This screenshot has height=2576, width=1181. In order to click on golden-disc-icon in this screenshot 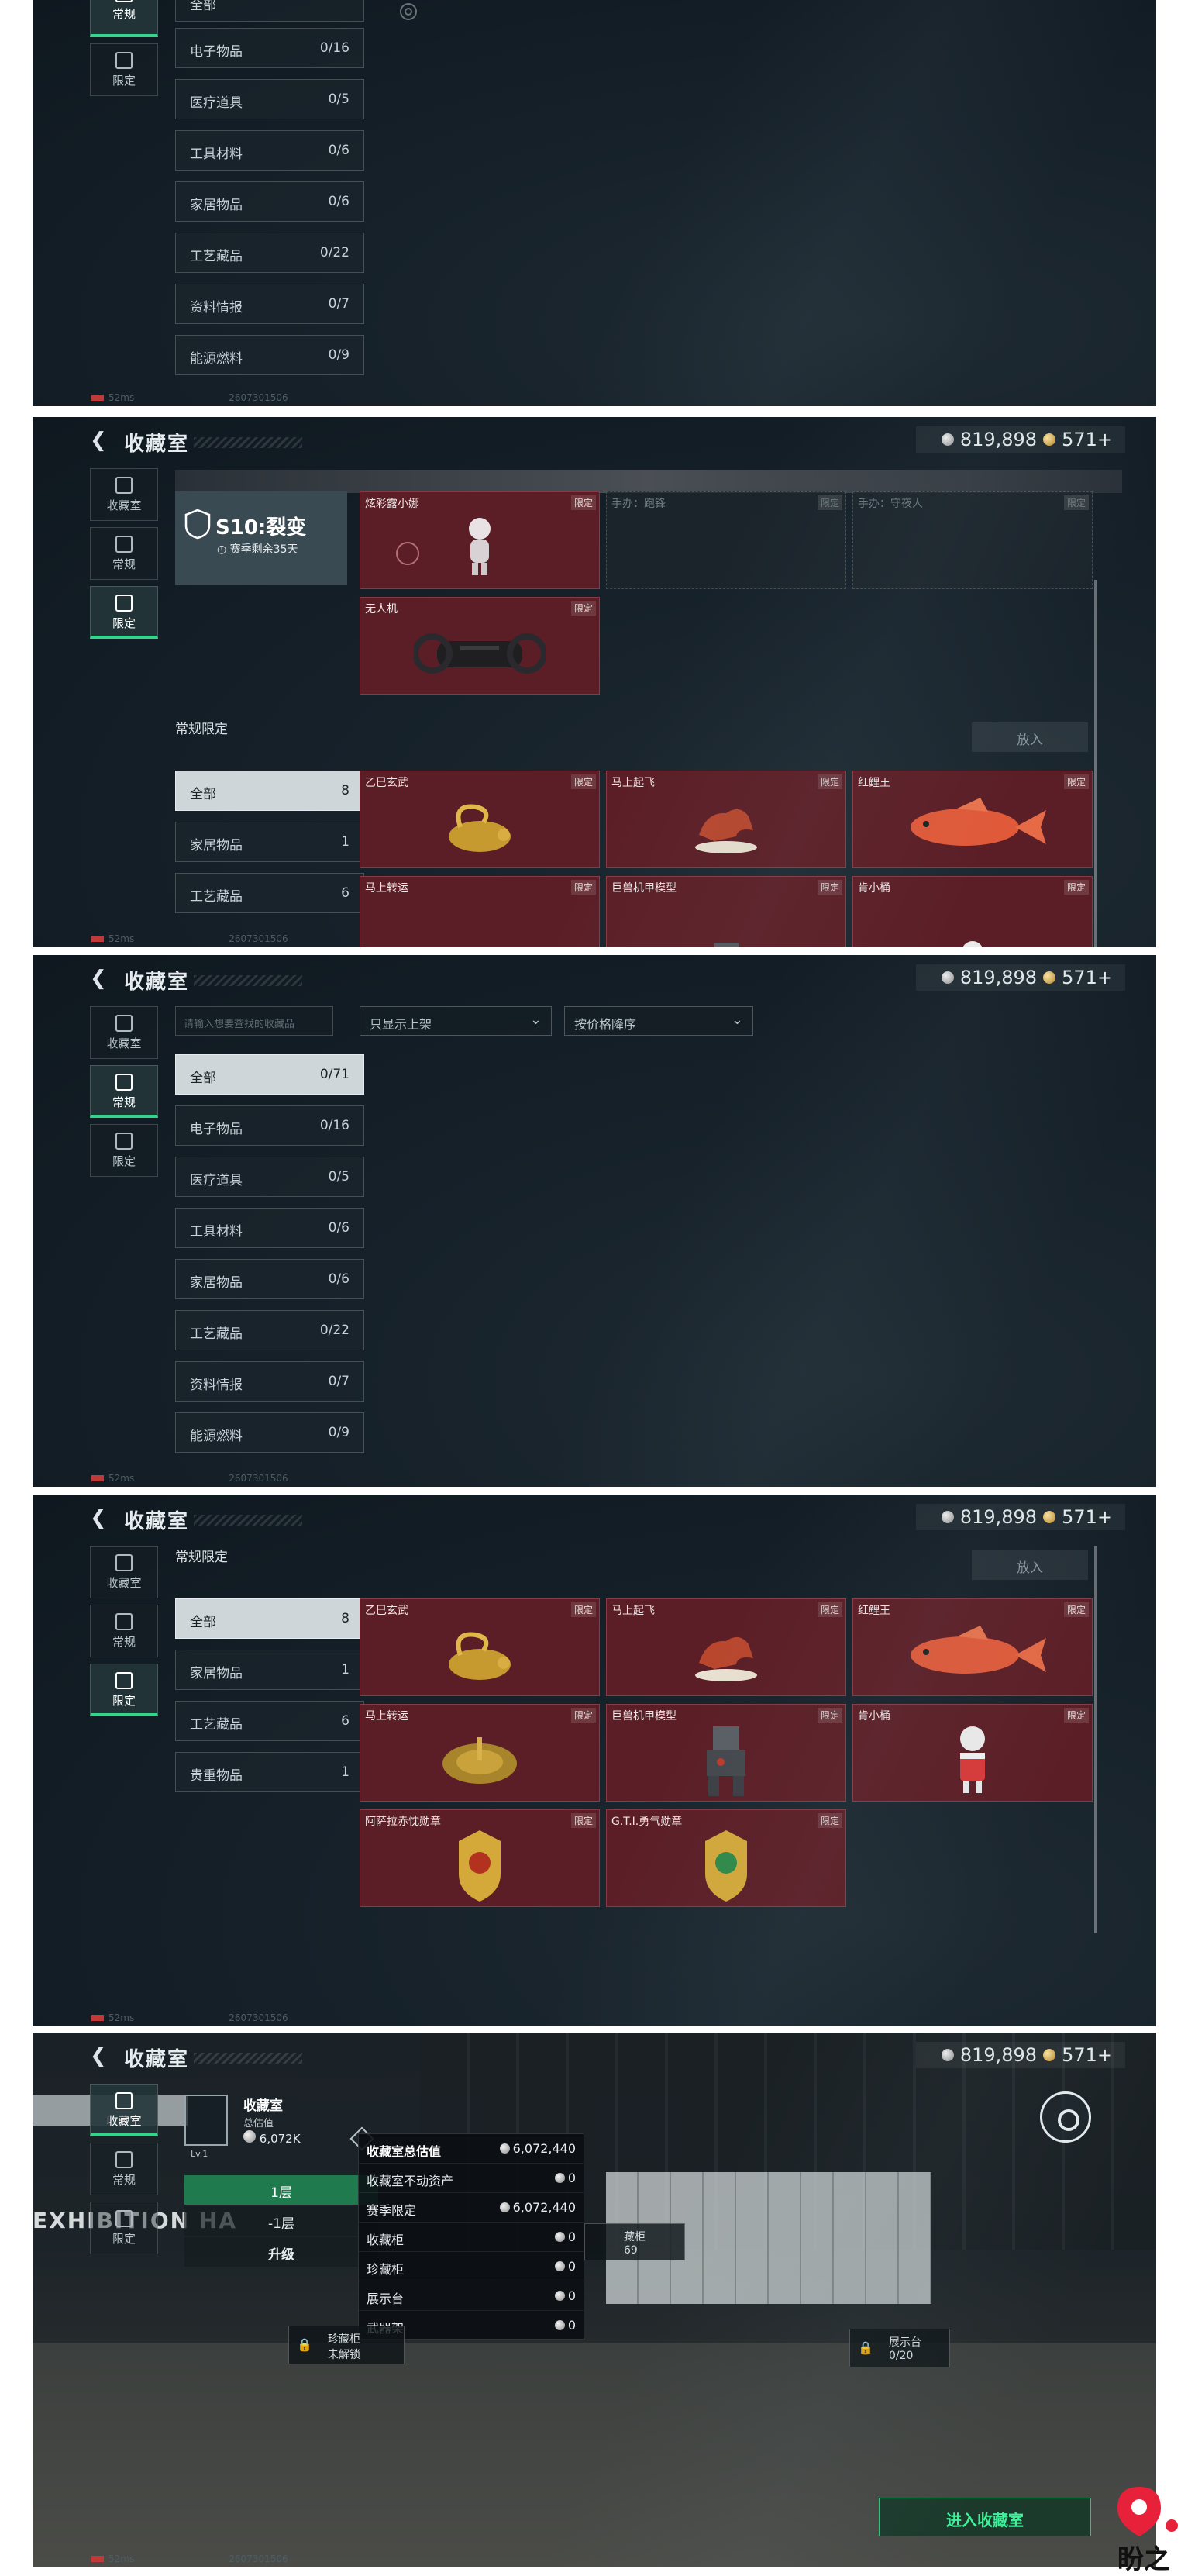, I will do `click(479, 1760)`.